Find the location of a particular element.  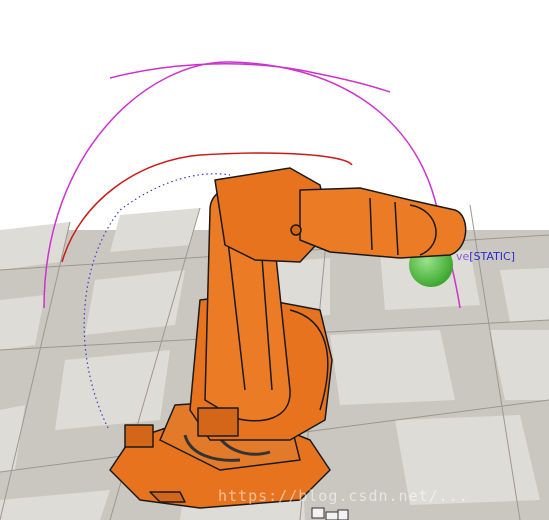

target-label-text: [STATIC] is located at coordinates (492, 256).